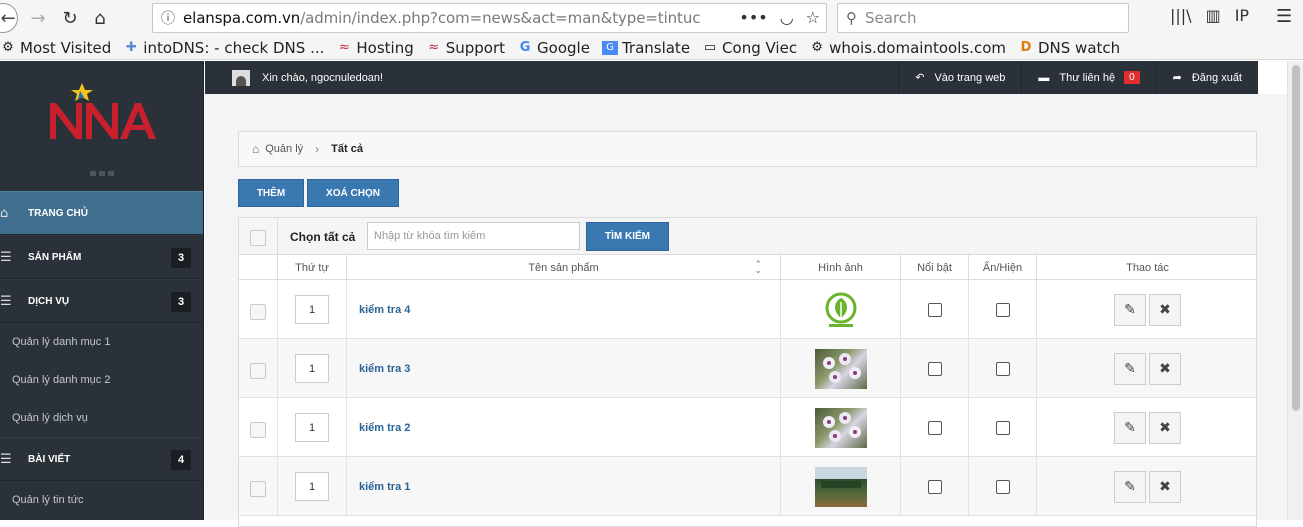  I want to click on reload-button: ↻, so click(70, 18).